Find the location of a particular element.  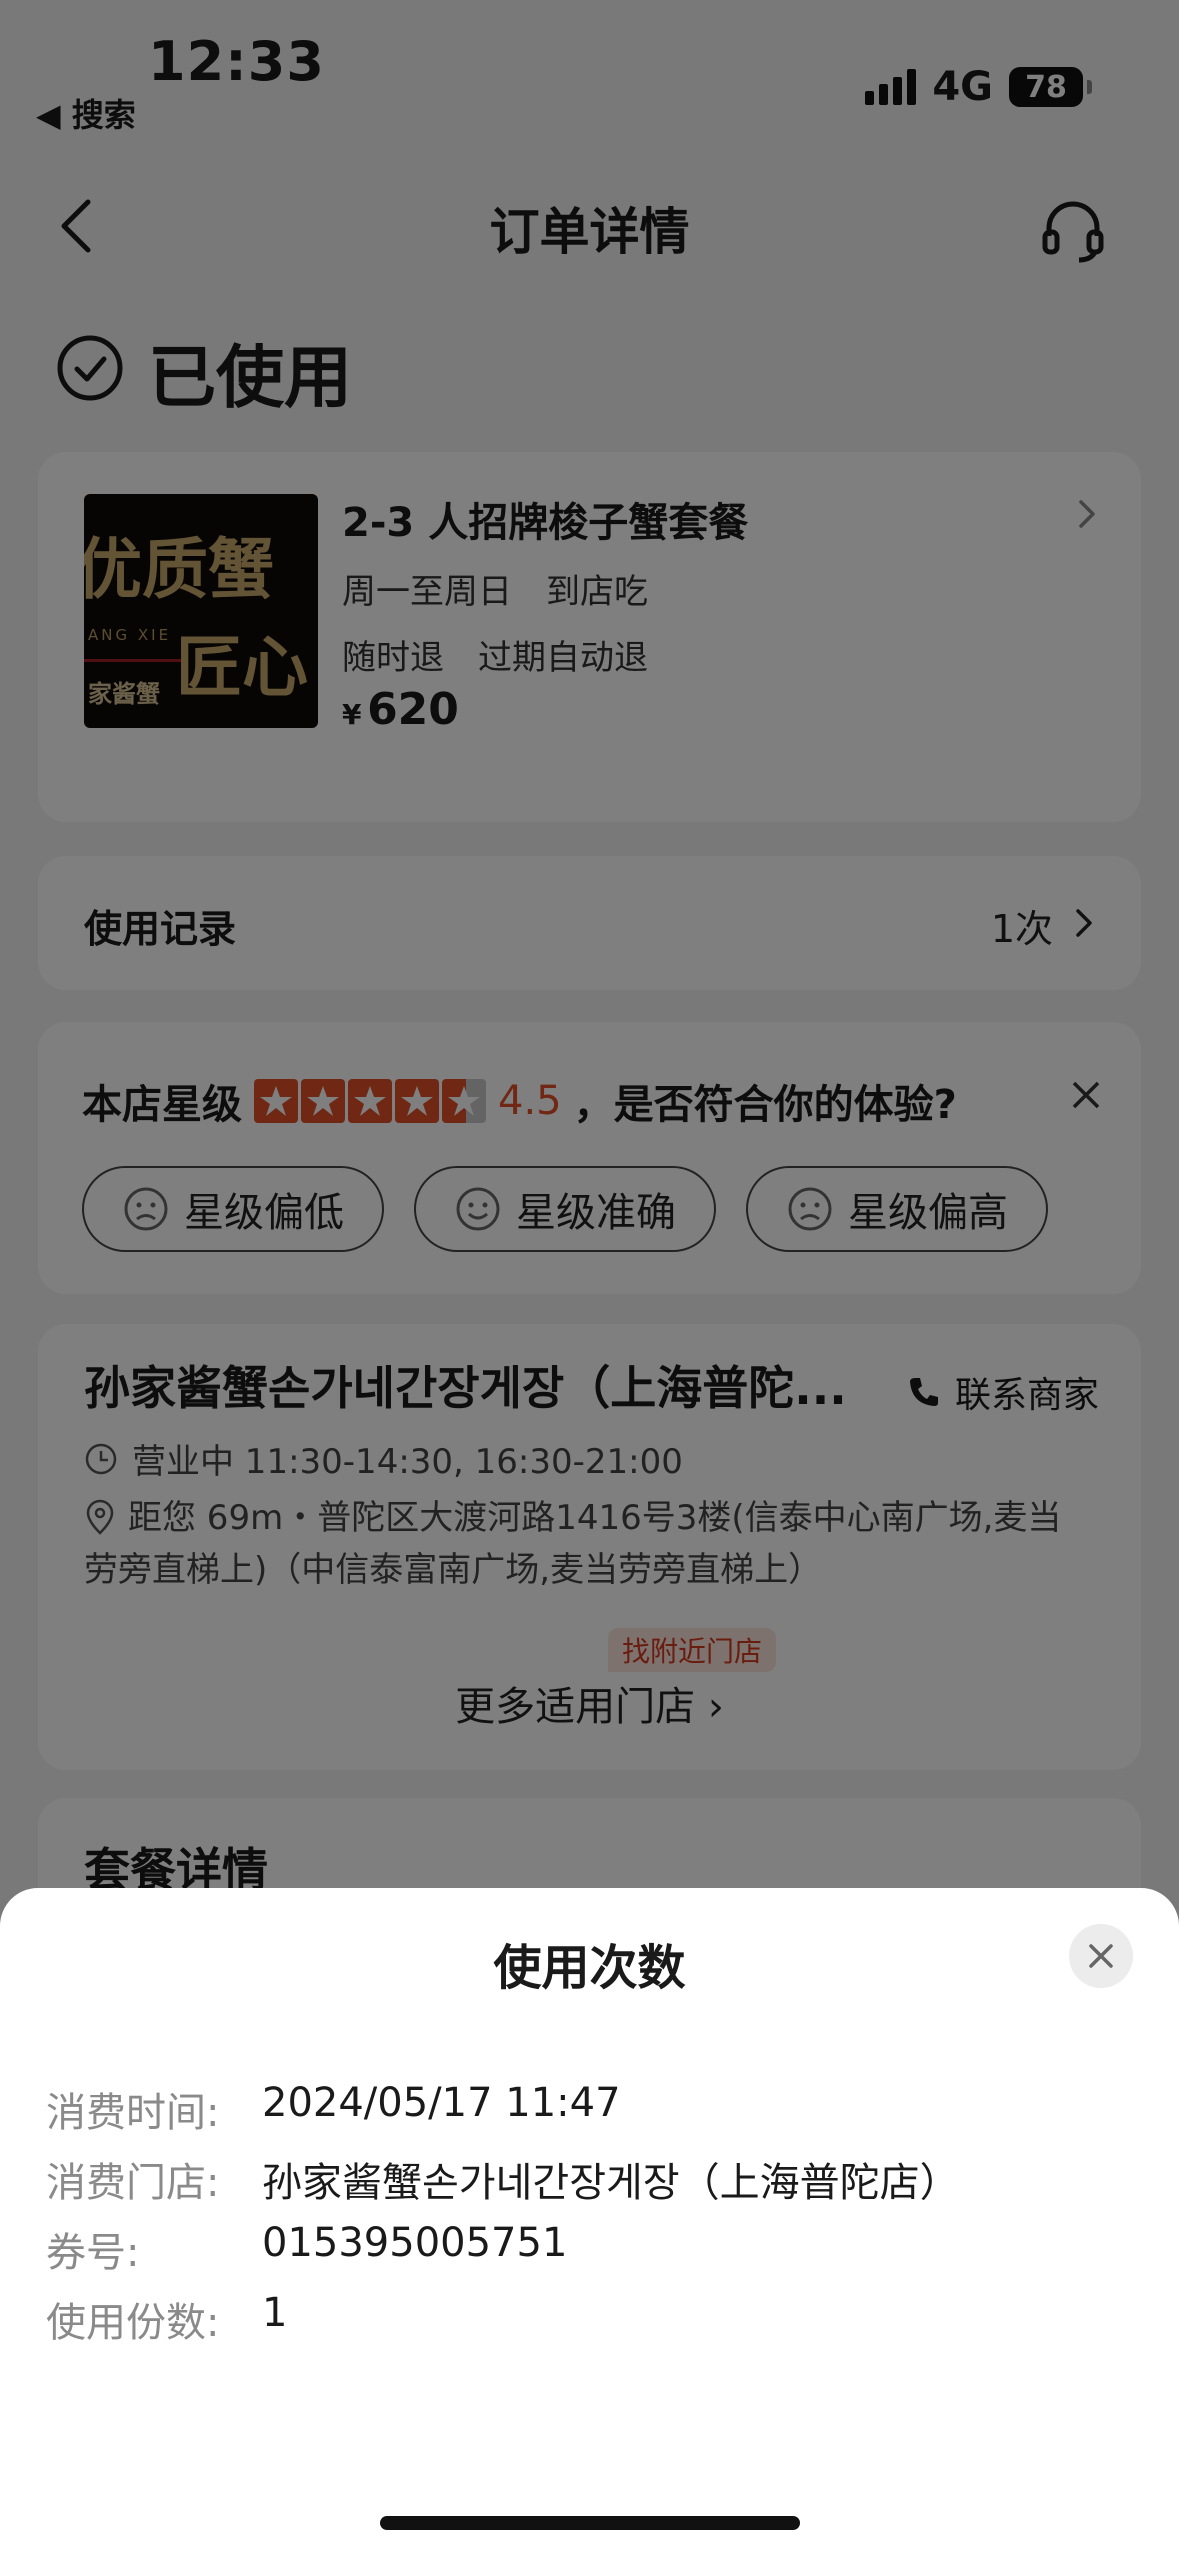

detail-label: 消费门店: is located at coordinates (133, 2183).